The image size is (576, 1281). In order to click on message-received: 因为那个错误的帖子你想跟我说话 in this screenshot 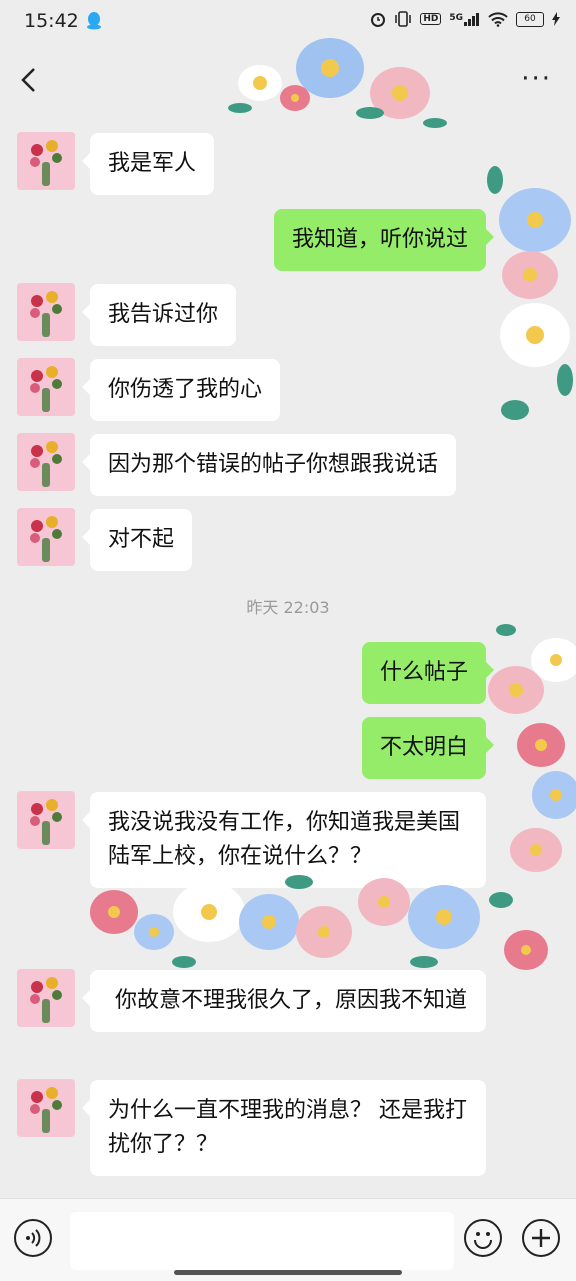, I will do `click(269, 465)`.